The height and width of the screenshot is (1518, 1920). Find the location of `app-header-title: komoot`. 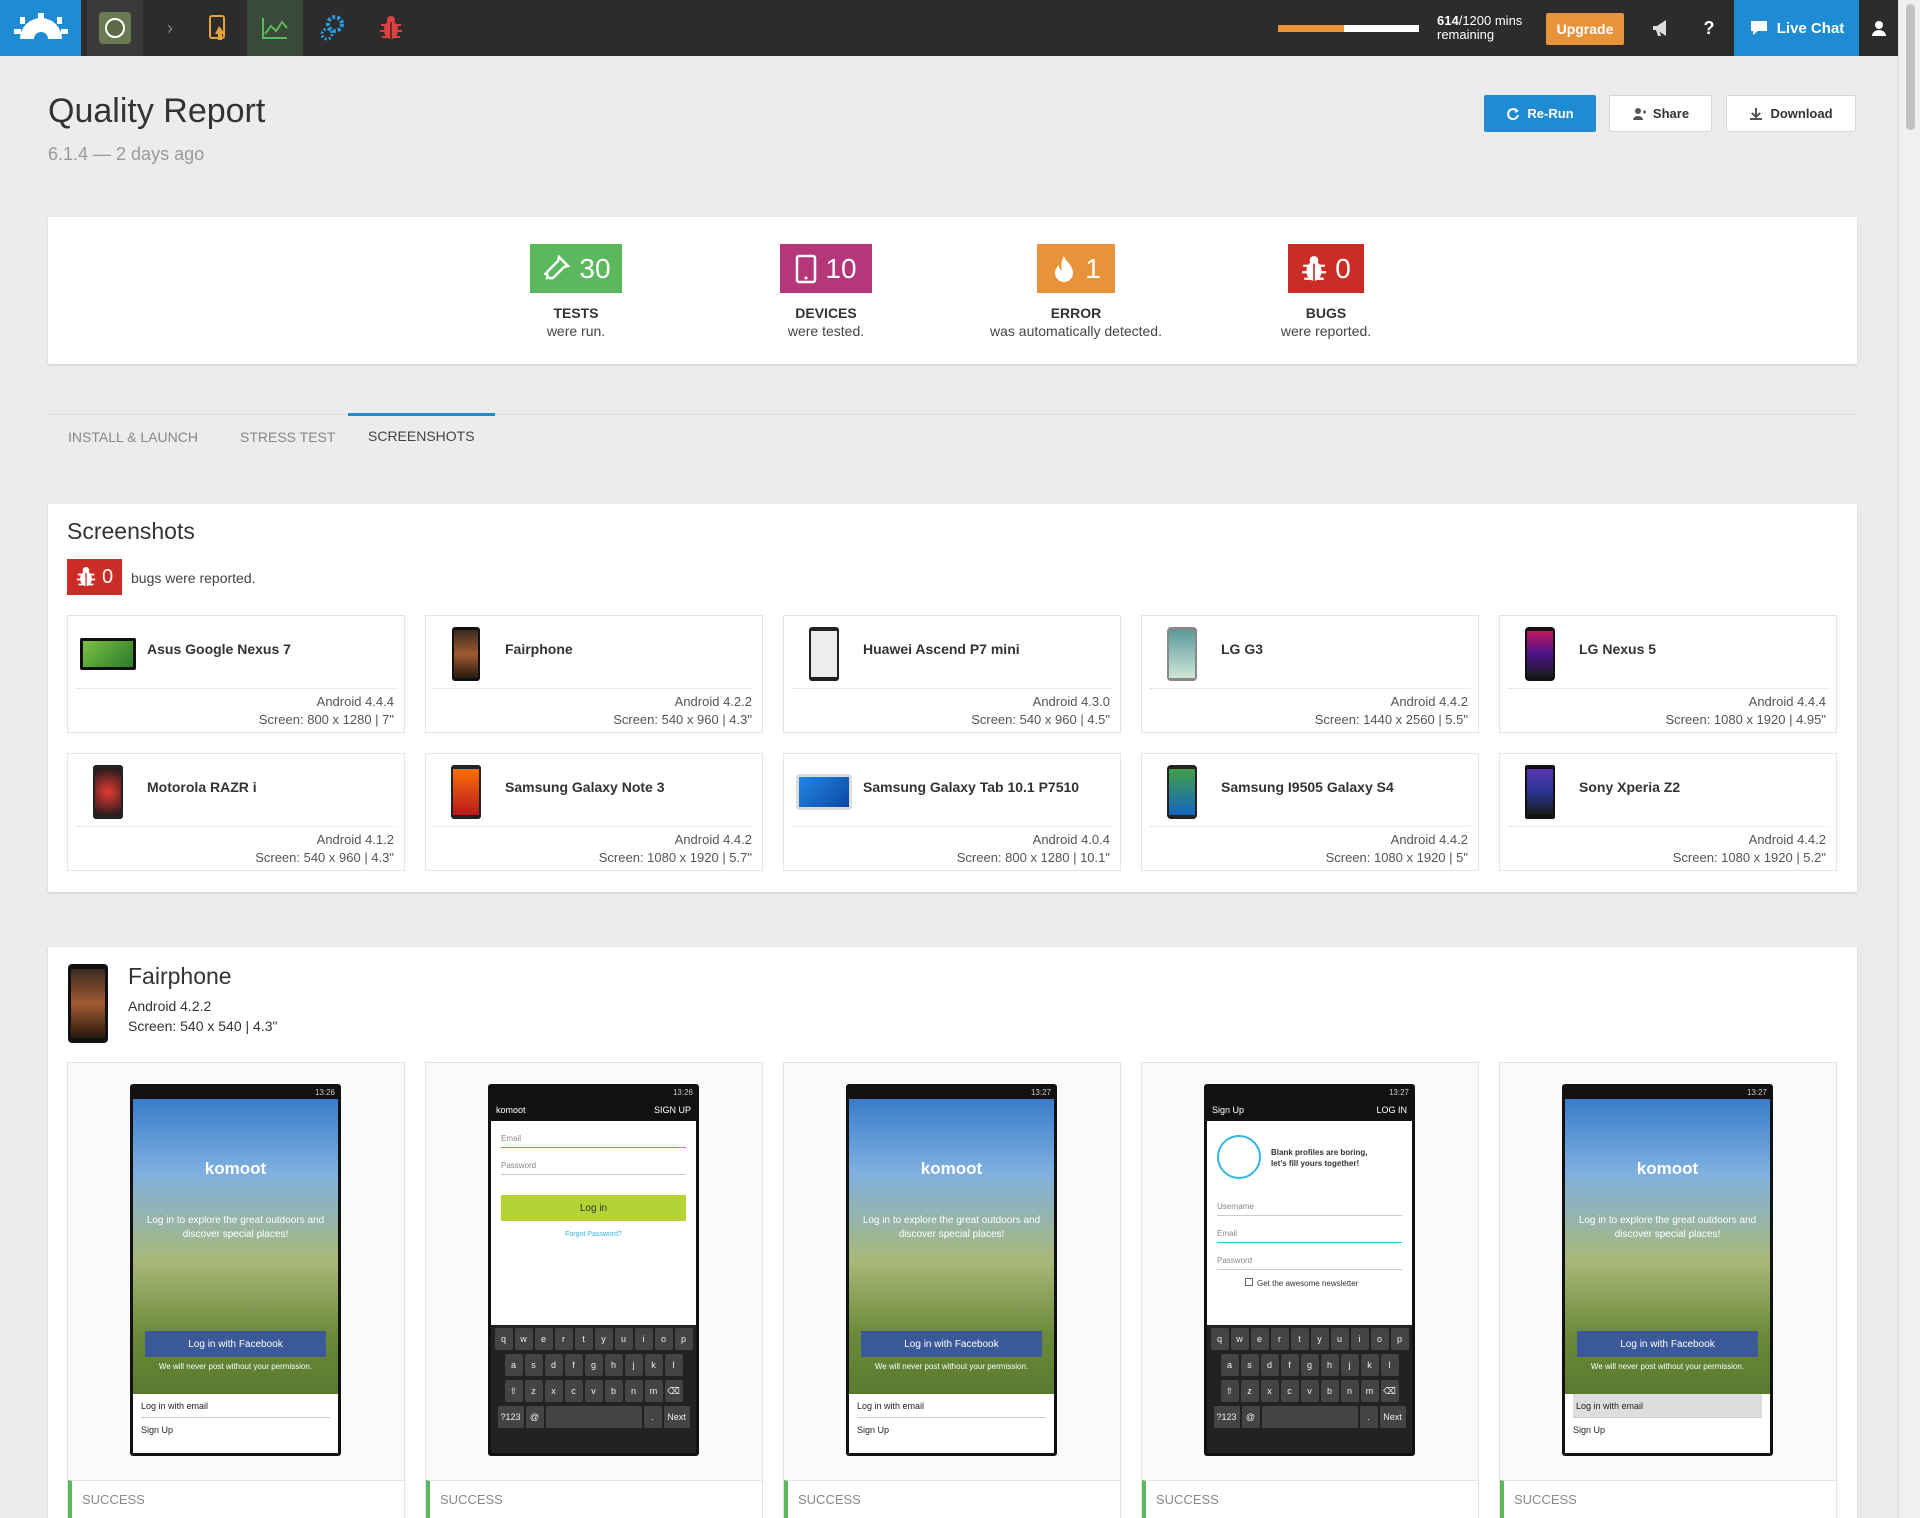

app-header-title: komoot is located at coordinates (511, 1110).